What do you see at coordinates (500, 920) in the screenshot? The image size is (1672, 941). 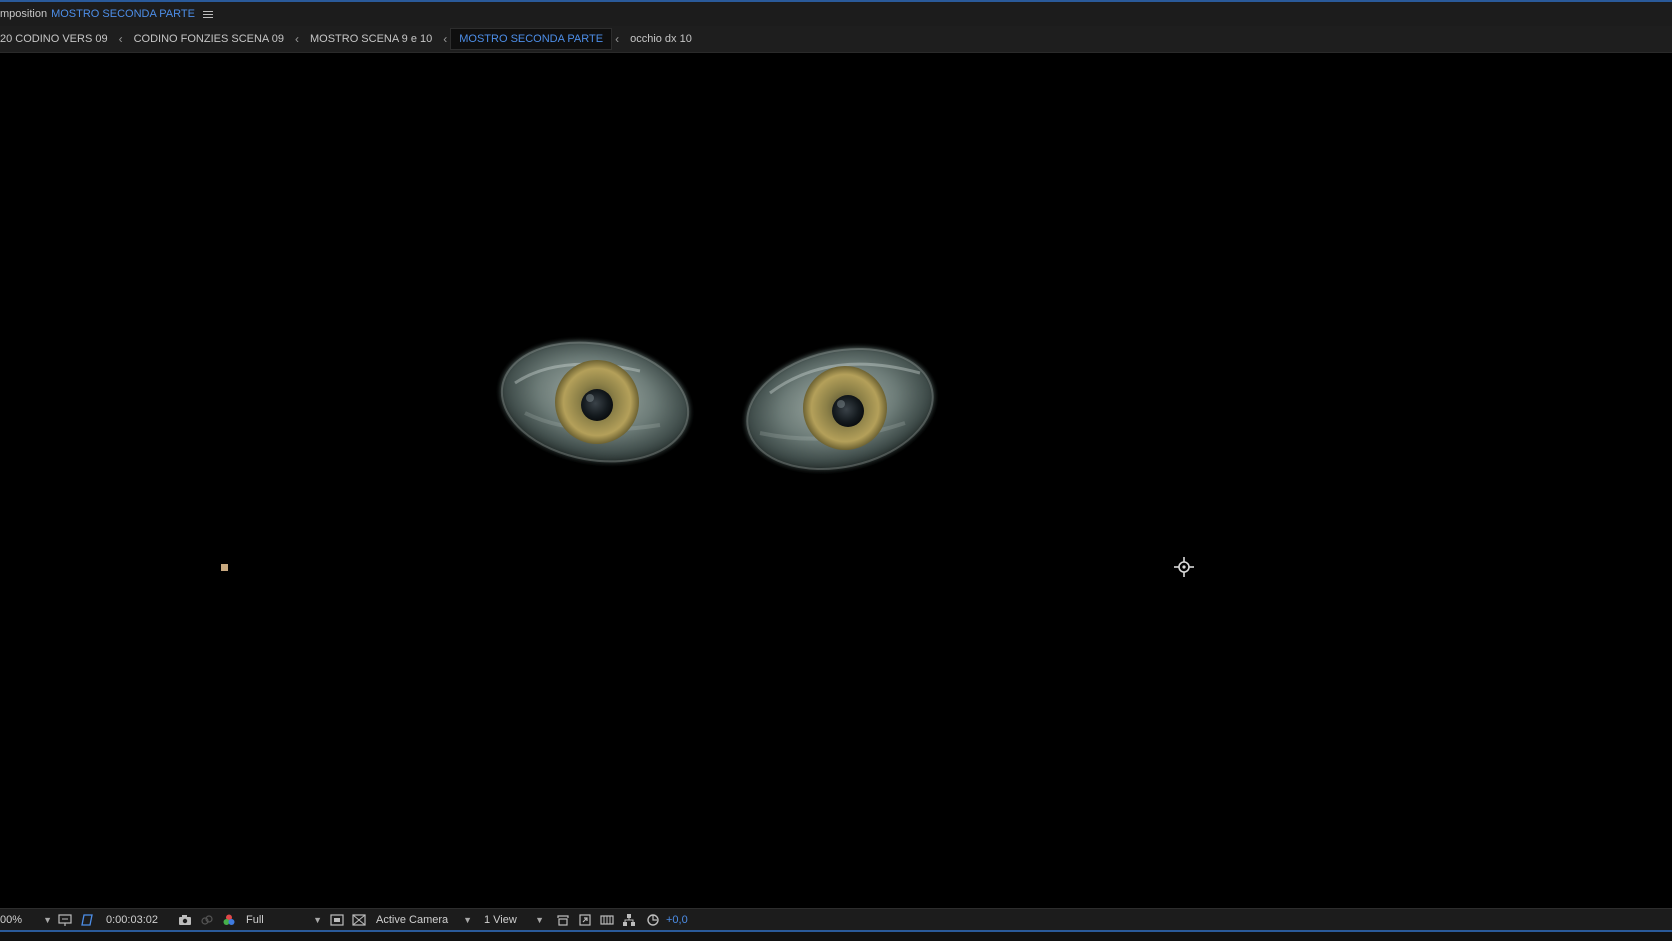 I see `view-layout-value: 1 View` at bounding box center [500, 920].